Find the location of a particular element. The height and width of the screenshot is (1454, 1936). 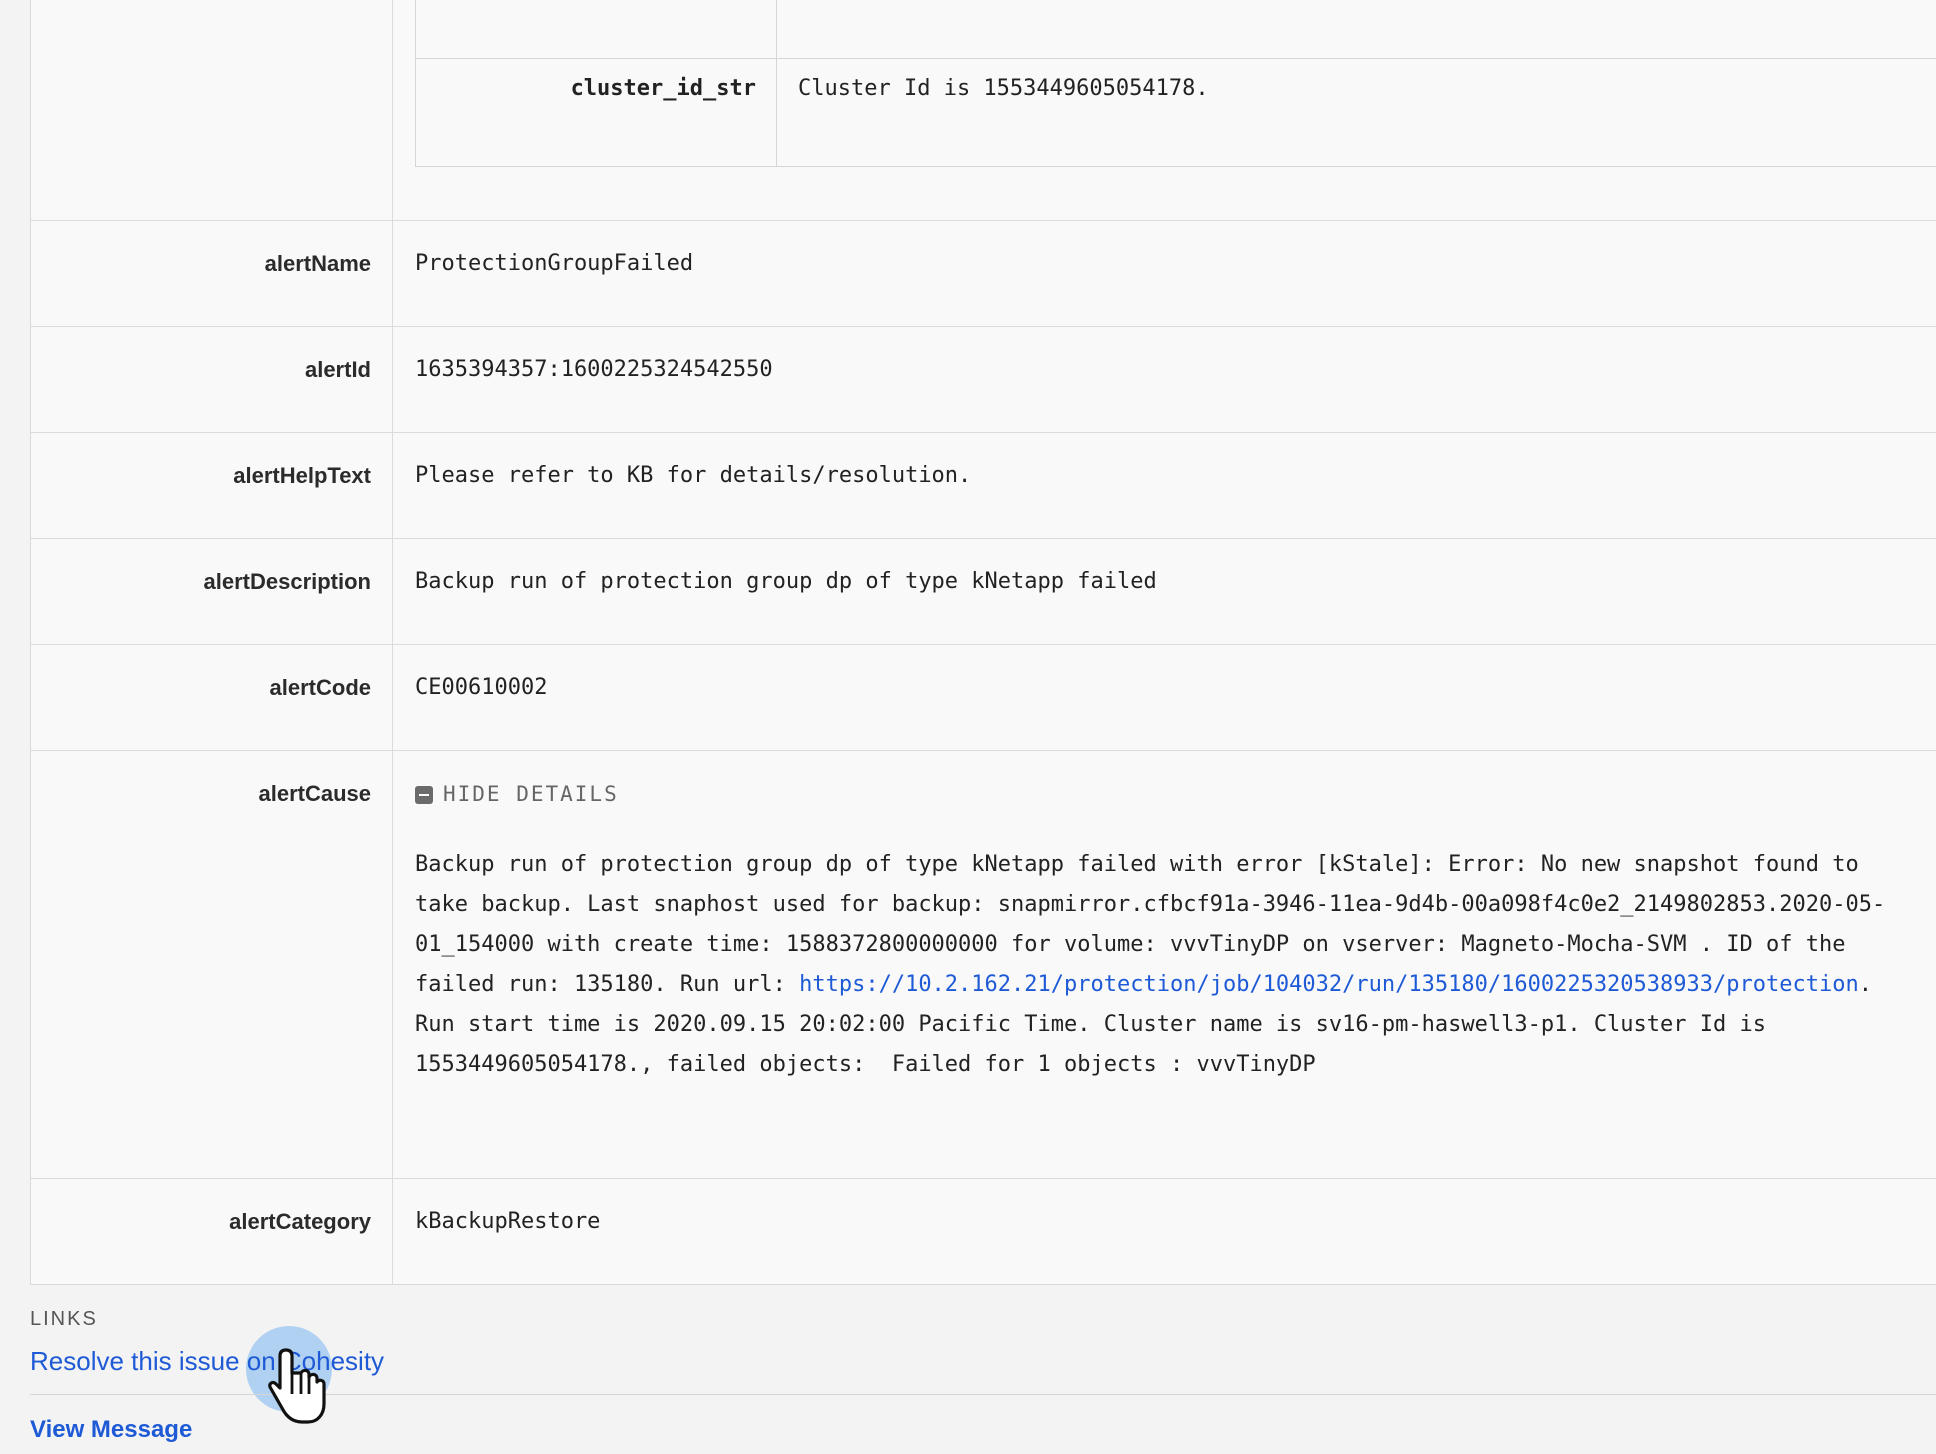

row-value: 1635394357:1600225324542550 is located at coordinates (594, 369).